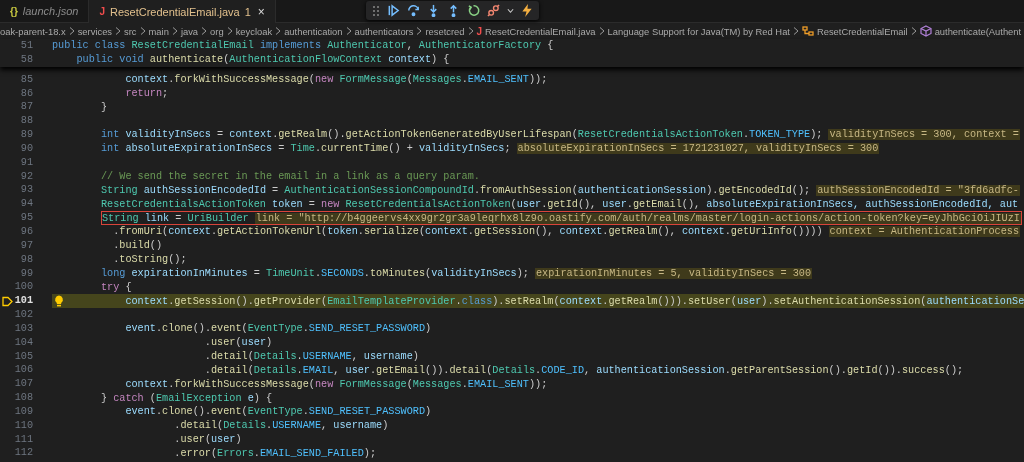 The height and width of the screenshot is (462, 1024). What do you see at coordinates (102, 11) in the screenshot?
I see `file-type-icon: J` at bounding box center [102, 11].